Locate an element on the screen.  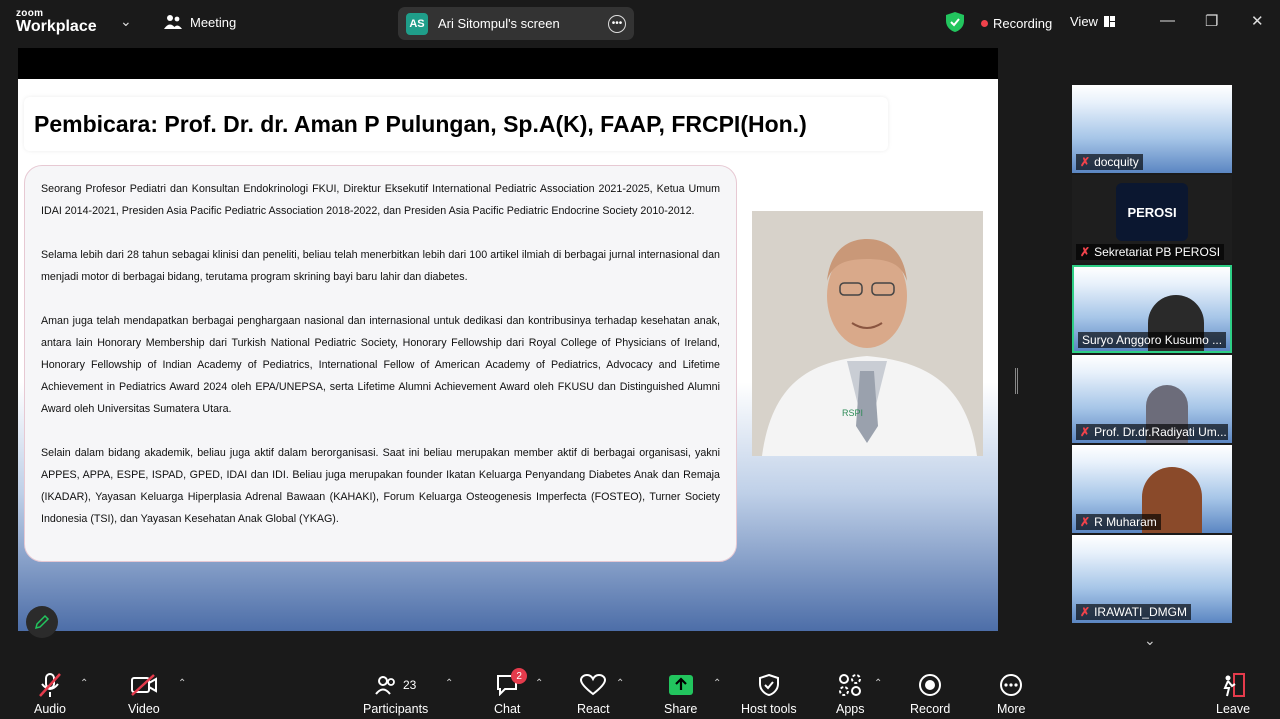
participants-button: 23 Participants is located at coordinates (395, 693).